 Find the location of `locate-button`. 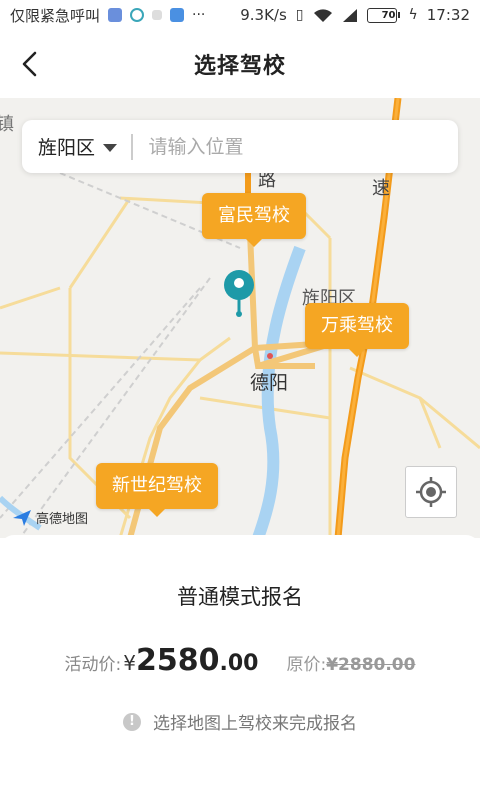

locate-button is located at coordinates (431, 492).